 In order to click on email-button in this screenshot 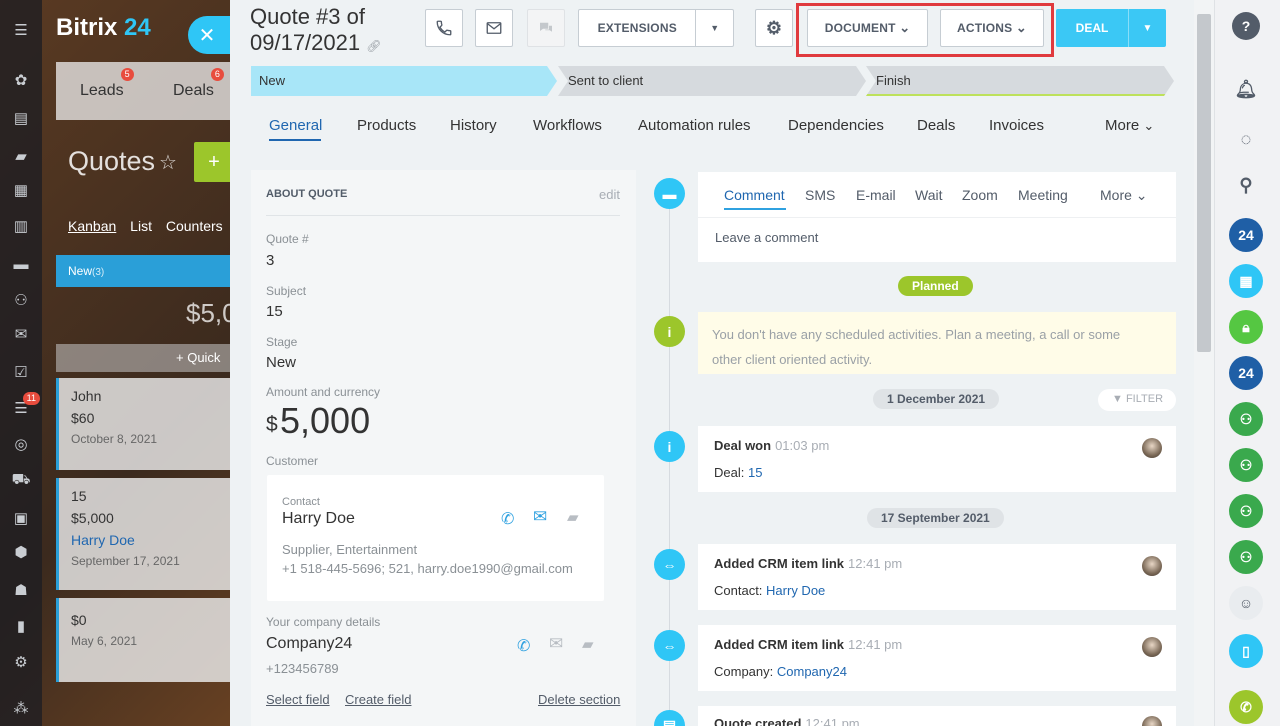, I will do `click(494, 28)`.